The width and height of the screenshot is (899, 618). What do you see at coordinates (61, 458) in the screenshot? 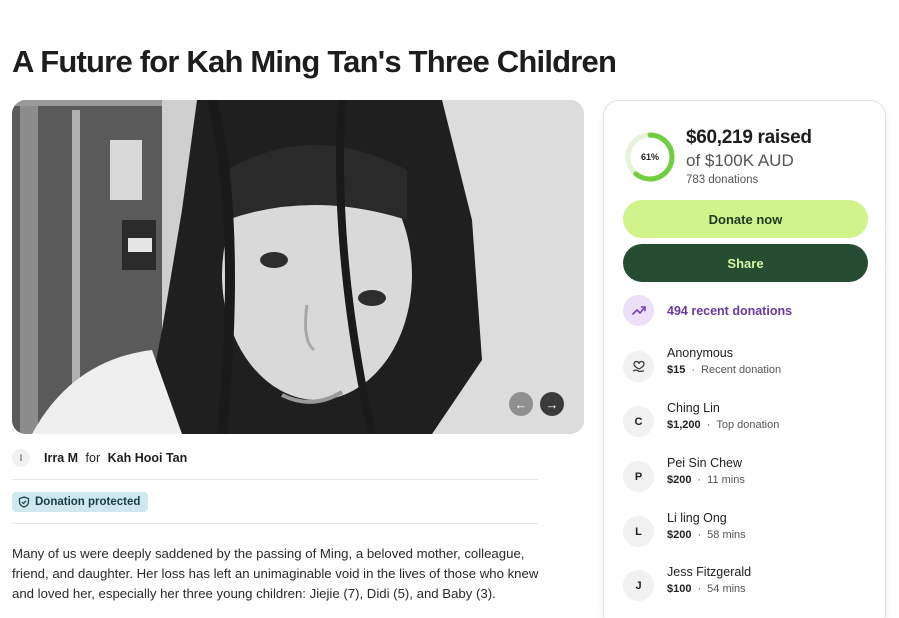
I see `organizer-name: Irra M` at bounding box center [61, 458].